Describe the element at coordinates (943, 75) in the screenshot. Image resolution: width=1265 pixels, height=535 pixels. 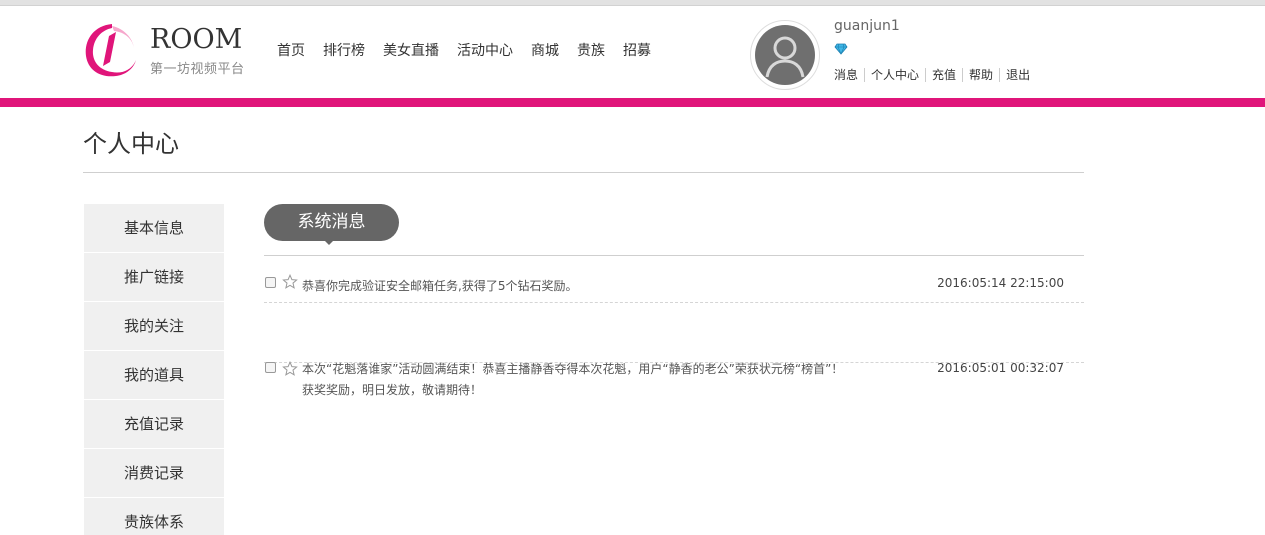
I see `user-link-recharge: 充值` at that location.